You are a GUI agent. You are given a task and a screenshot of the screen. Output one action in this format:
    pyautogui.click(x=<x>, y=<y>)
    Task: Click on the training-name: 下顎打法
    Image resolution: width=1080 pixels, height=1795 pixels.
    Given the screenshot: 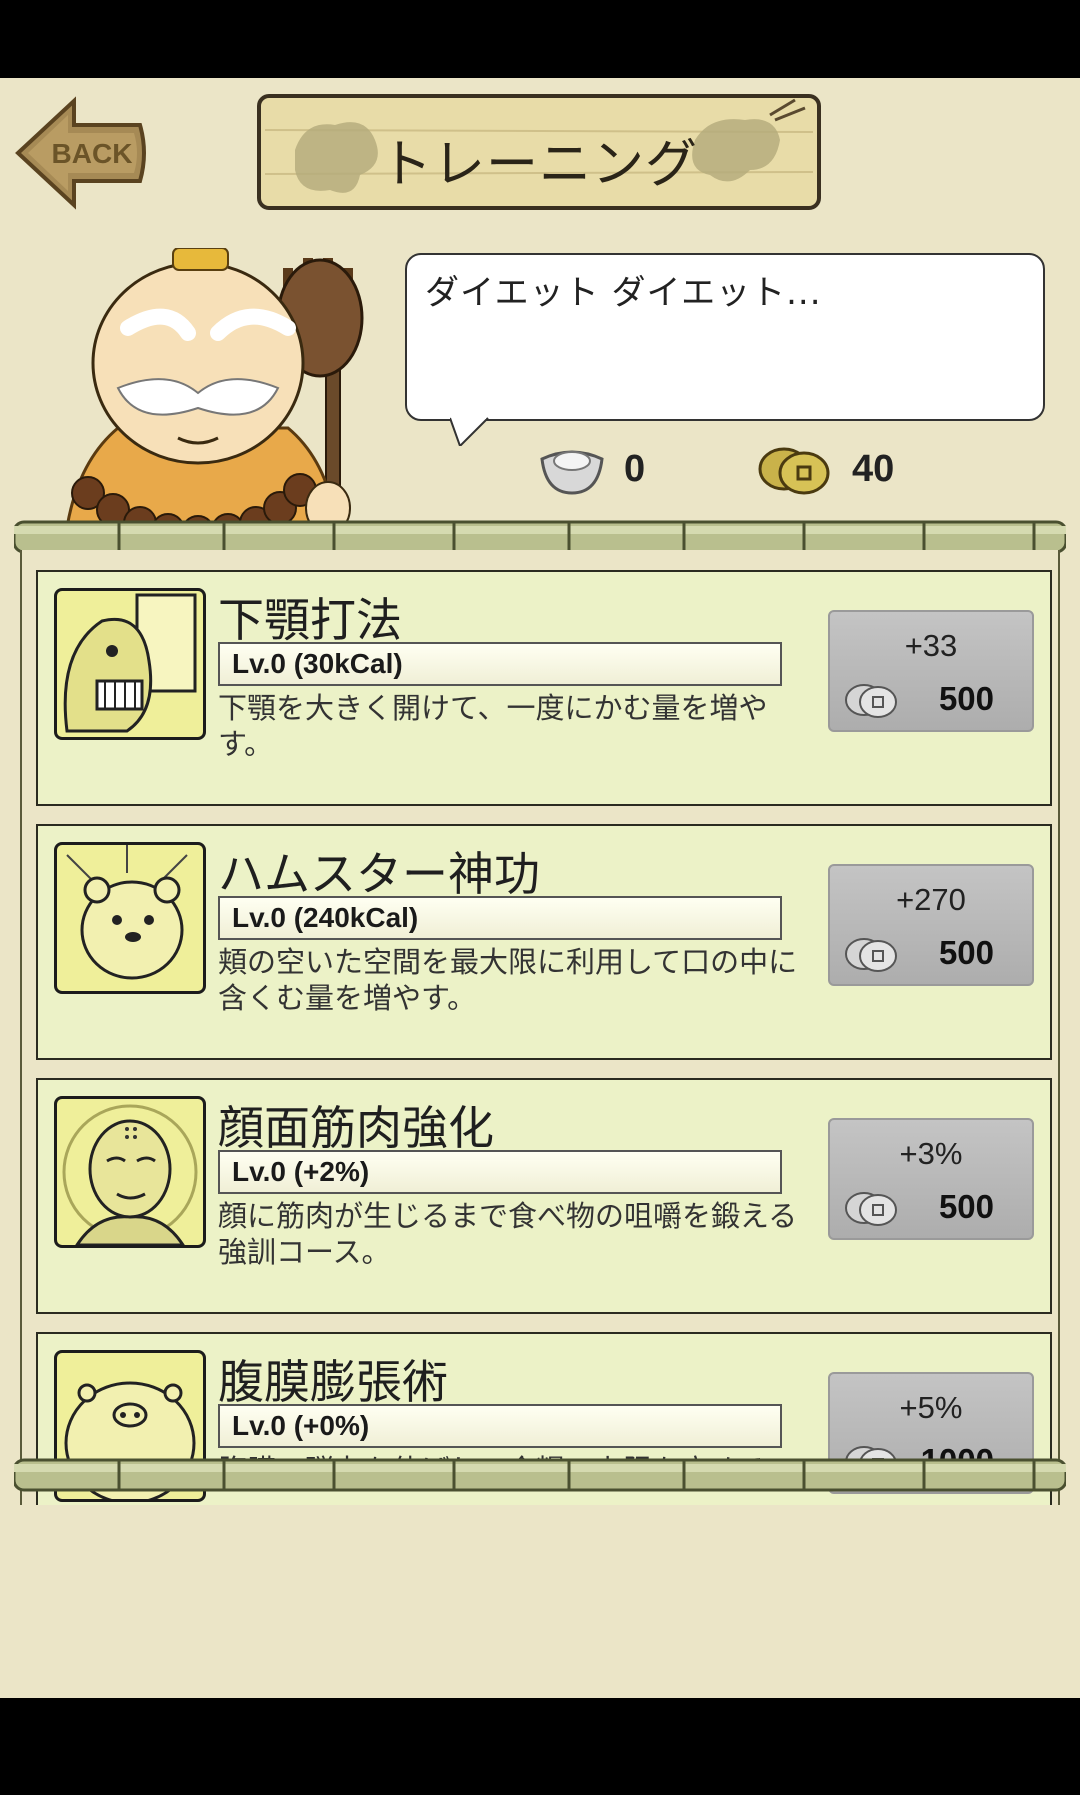 What is the action you would take?
    pyautogui.click(x=310, y=620)
    